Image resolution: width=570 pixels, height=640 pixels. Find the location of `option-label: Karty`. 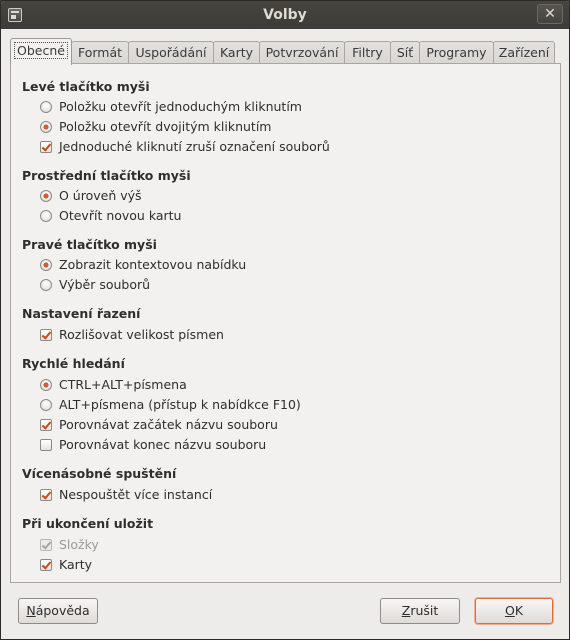

option-label: Karty is located at coordinates (76, 564).